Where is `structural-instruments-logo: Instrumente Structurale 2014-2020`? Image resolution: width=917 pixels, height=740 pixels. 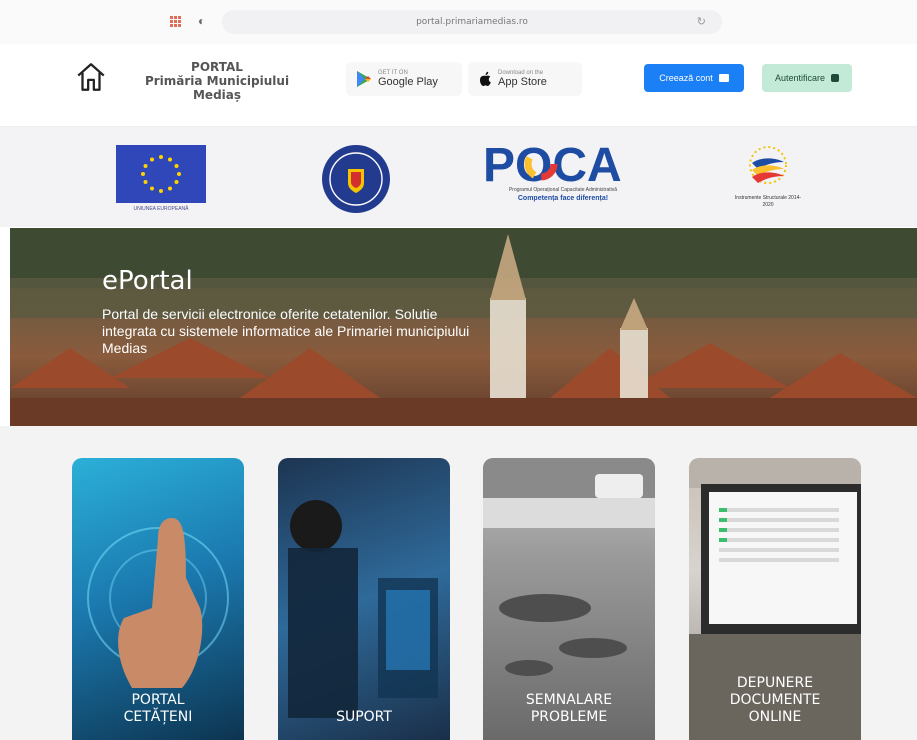
structural-instruments-logo: Instrumente Structurale 2014-2020 is located at coordinates (768, 179).